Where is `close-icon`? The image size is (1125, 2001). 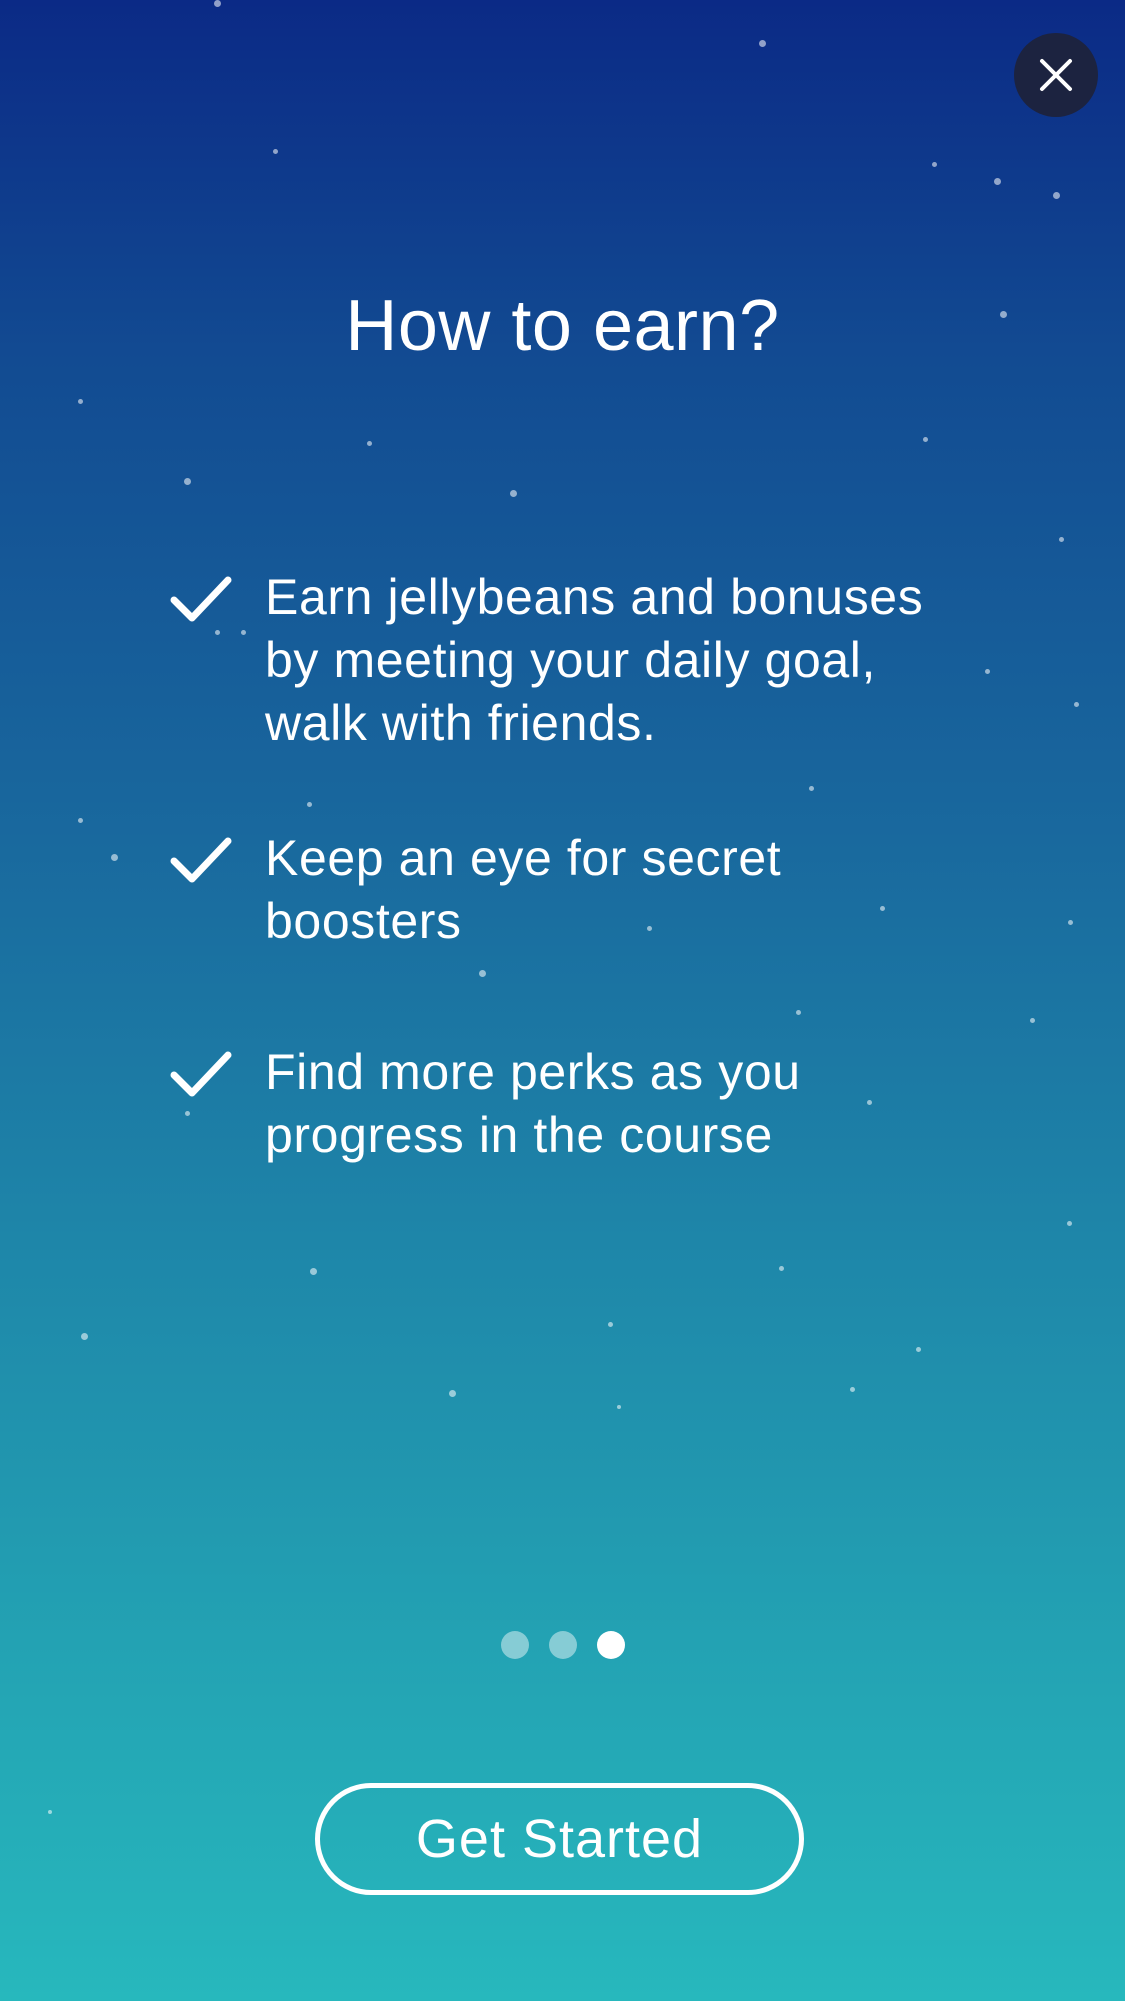
close-icon is located at coordinates (1056, 75).